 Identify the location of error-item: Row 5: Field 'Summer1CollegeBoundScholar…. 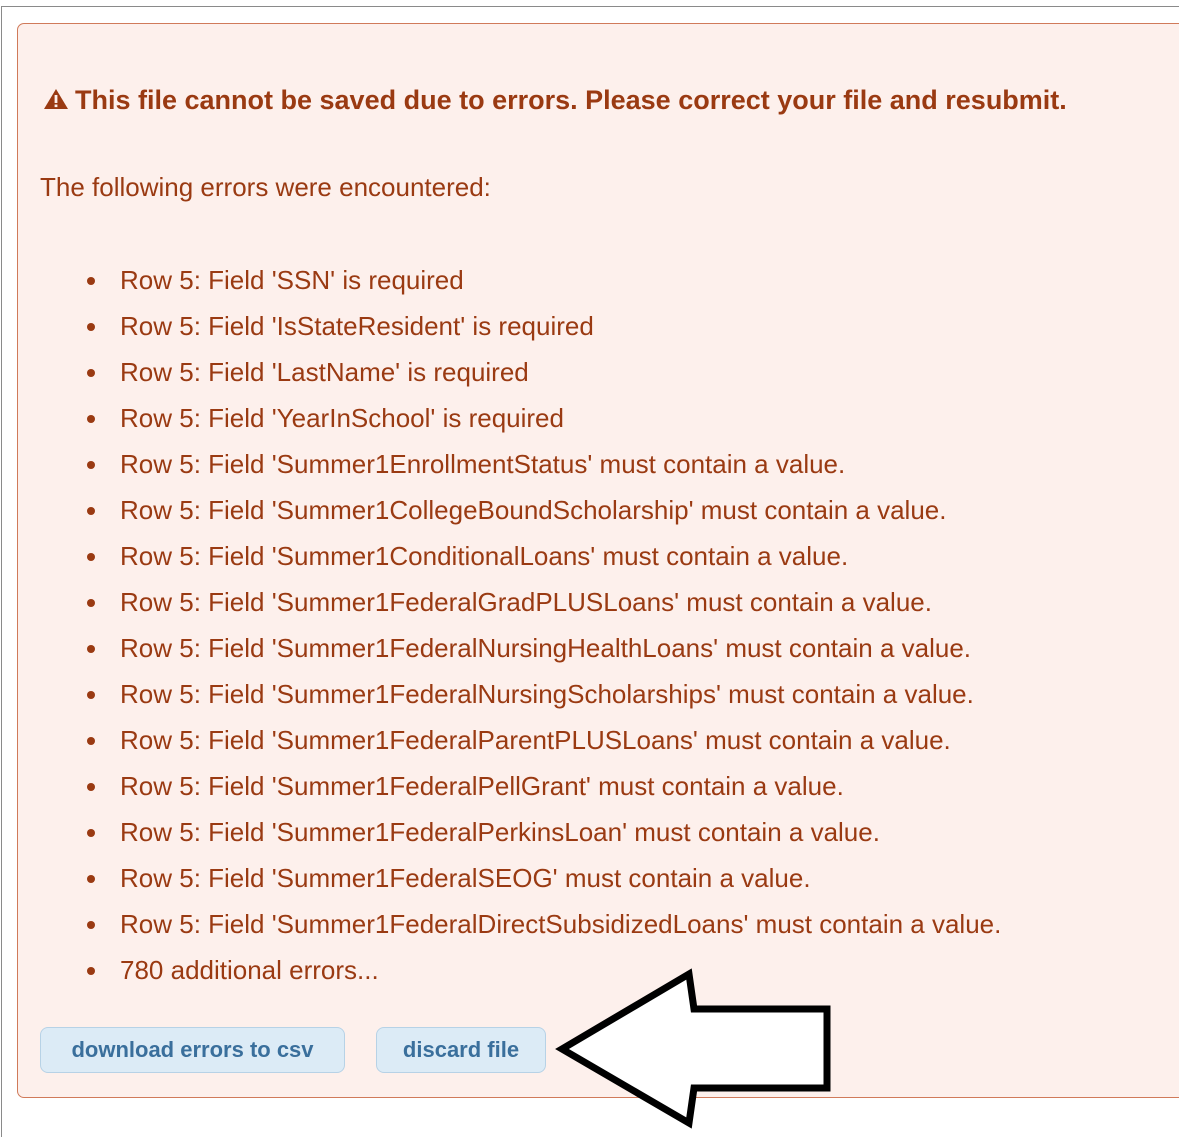
(541, 510).